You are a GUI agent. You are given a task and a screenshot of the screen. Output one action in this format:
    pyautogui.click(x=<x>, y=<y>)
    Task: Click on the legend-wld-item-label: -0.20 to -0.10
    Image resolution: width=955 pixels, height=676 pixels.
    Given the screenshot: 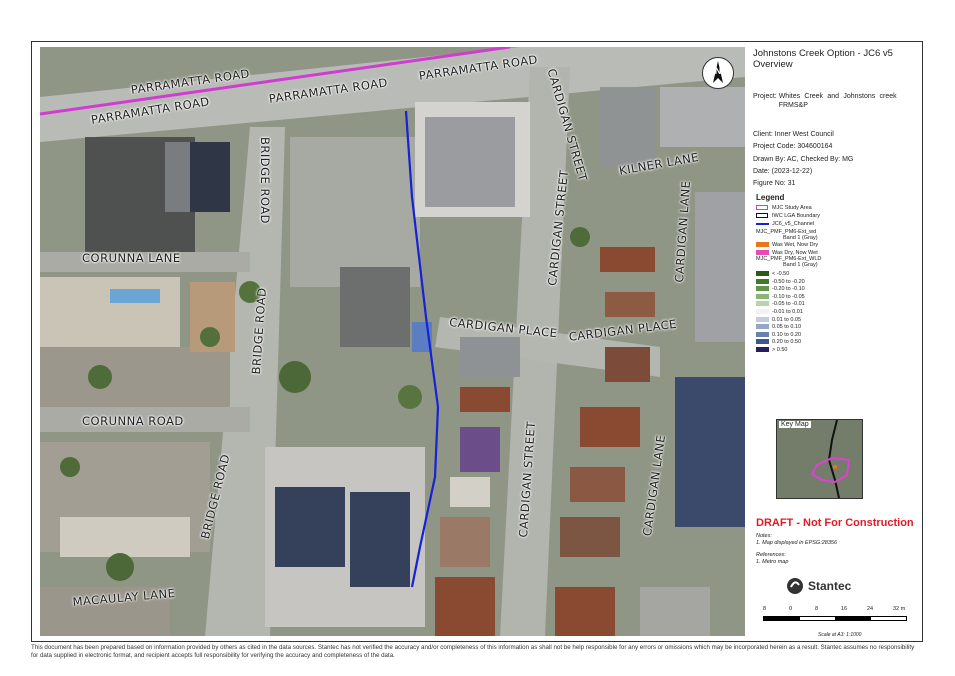 What is the action you would take?
    pyautogui.click(x=788, y=289)
    